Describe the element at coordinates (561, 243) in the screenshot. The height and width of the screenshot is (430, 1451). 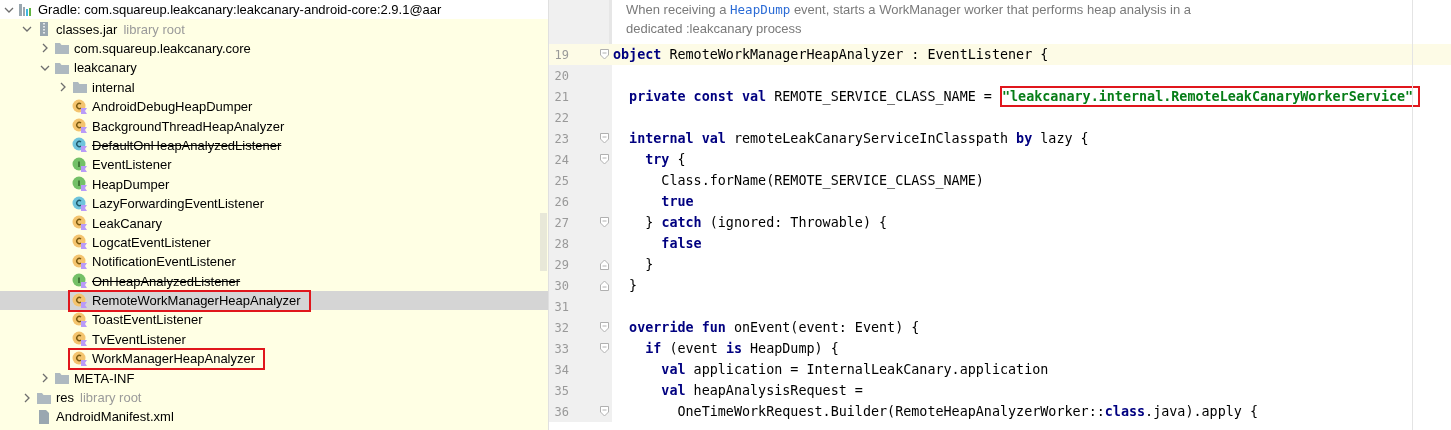
I see `line-number: 28` at that location.